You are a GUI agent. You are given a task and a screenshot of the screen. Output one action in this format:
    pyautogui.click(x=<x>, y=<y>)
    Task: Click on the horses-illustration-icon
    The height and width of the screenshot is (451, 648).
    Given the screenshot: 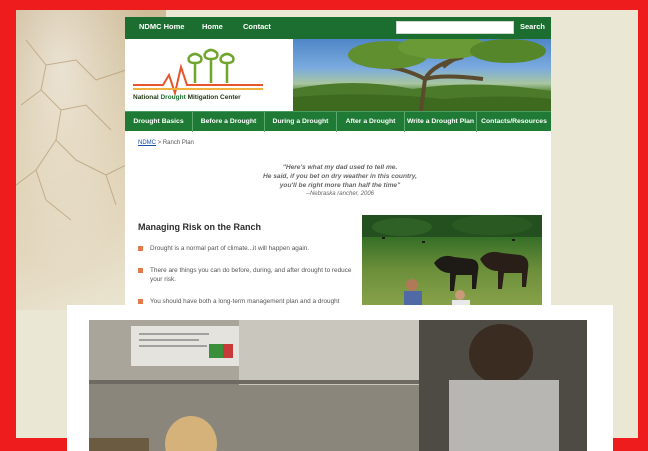 What is the action you would take?
    pyautogui.click(x=452, y=264)
    